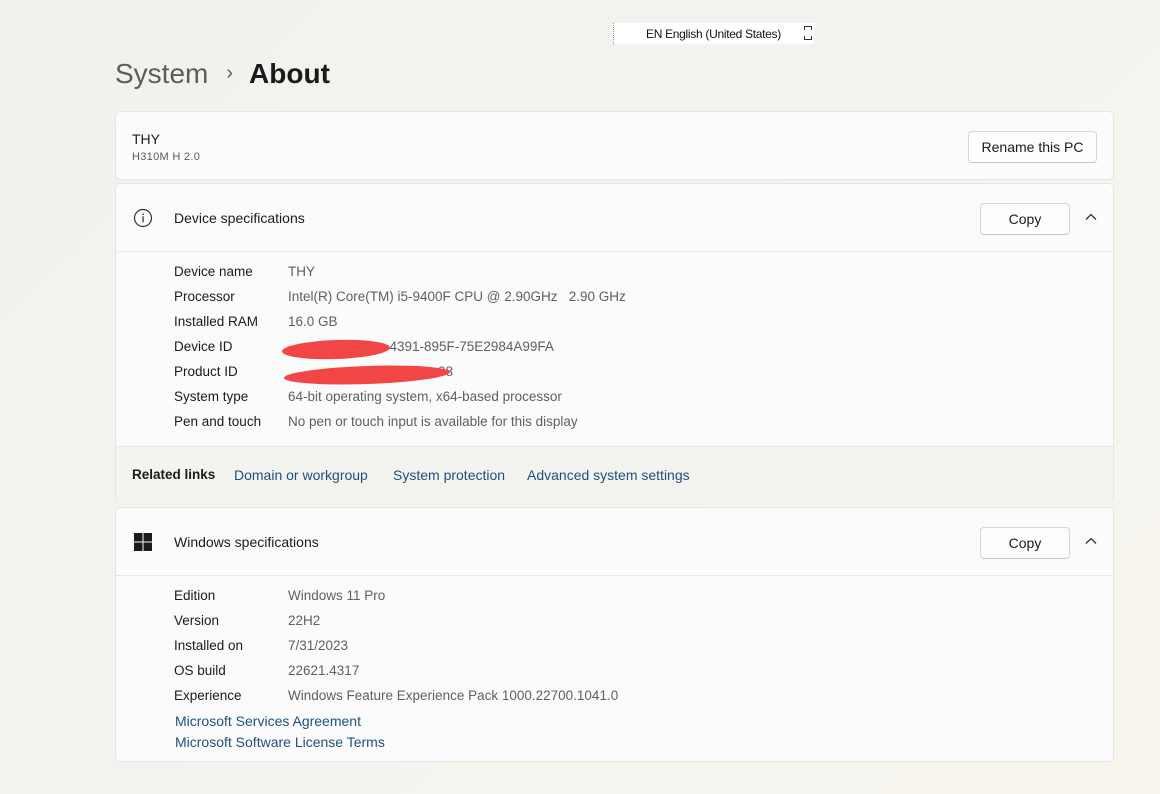 The height and width of the screenshot is (794, 1160). Describe the element at coordinates (337, 595) in the screenshot. I see `spec-value: Windows 11 Pro` at that location.